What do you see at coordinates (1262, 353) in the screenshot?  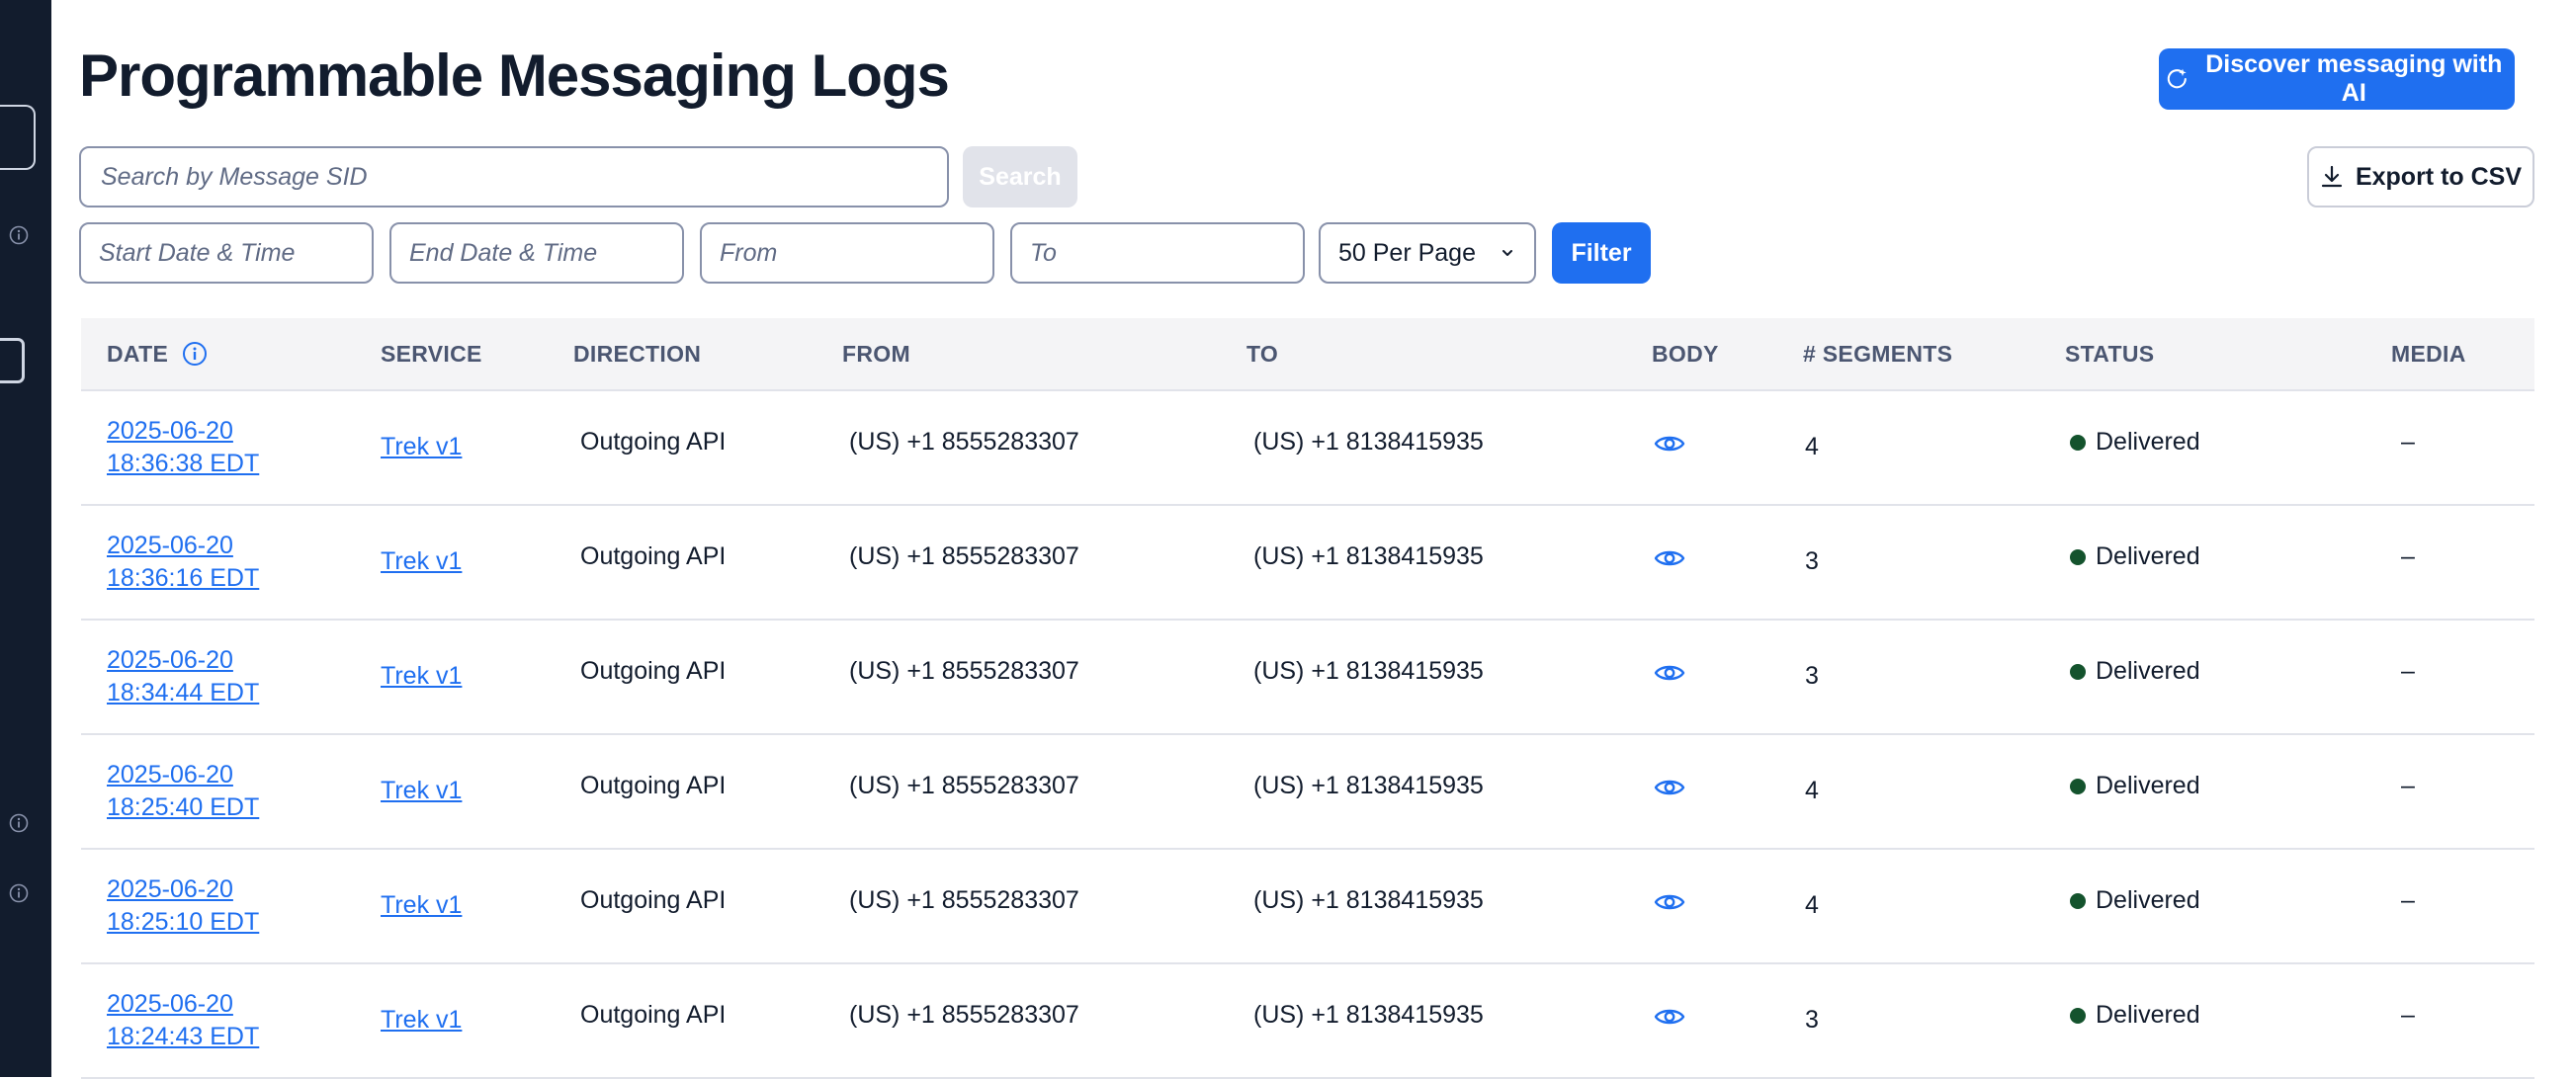 I see `column-header-to: TO` at bounding box center [1262, 353].